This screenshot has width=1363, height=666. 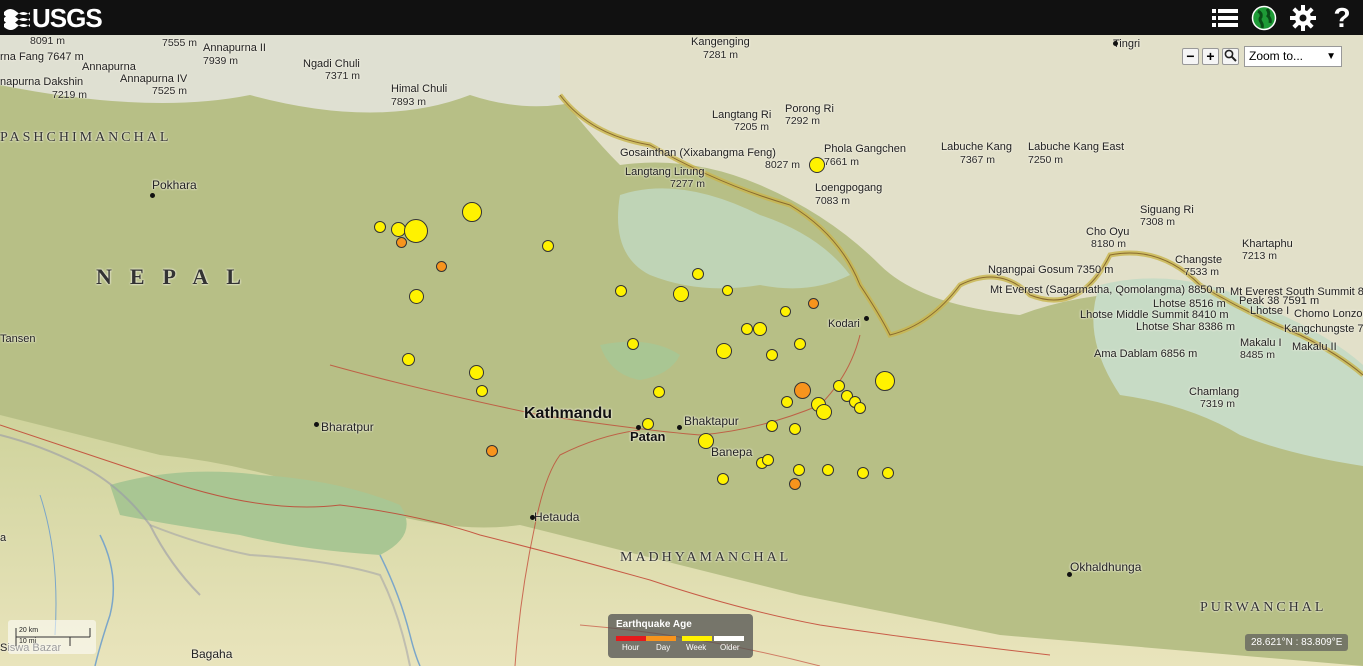 What do you see at coordinates (711, 421) in the screenshot?
I see `map-label-l64: Bhaktapur` at bounding box center [711, 421].